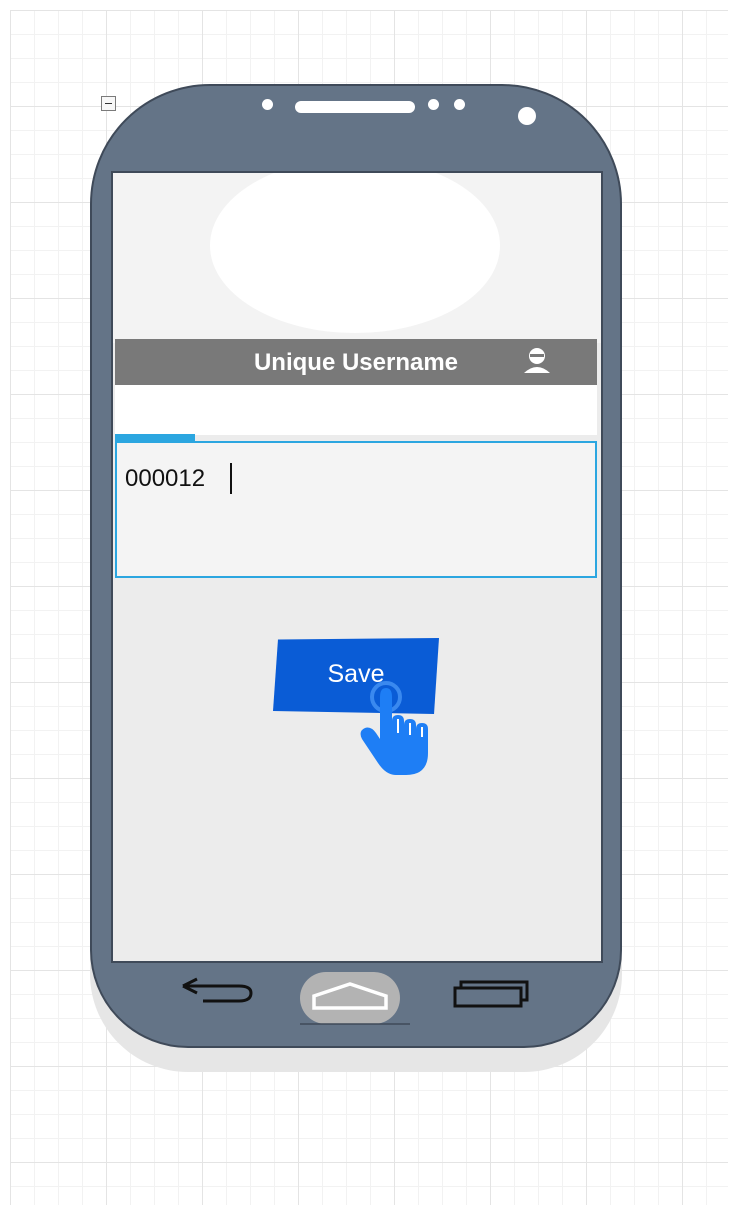 This screenshot has height=1215, width=738. I want to click on user-icon, so click(537, 360).